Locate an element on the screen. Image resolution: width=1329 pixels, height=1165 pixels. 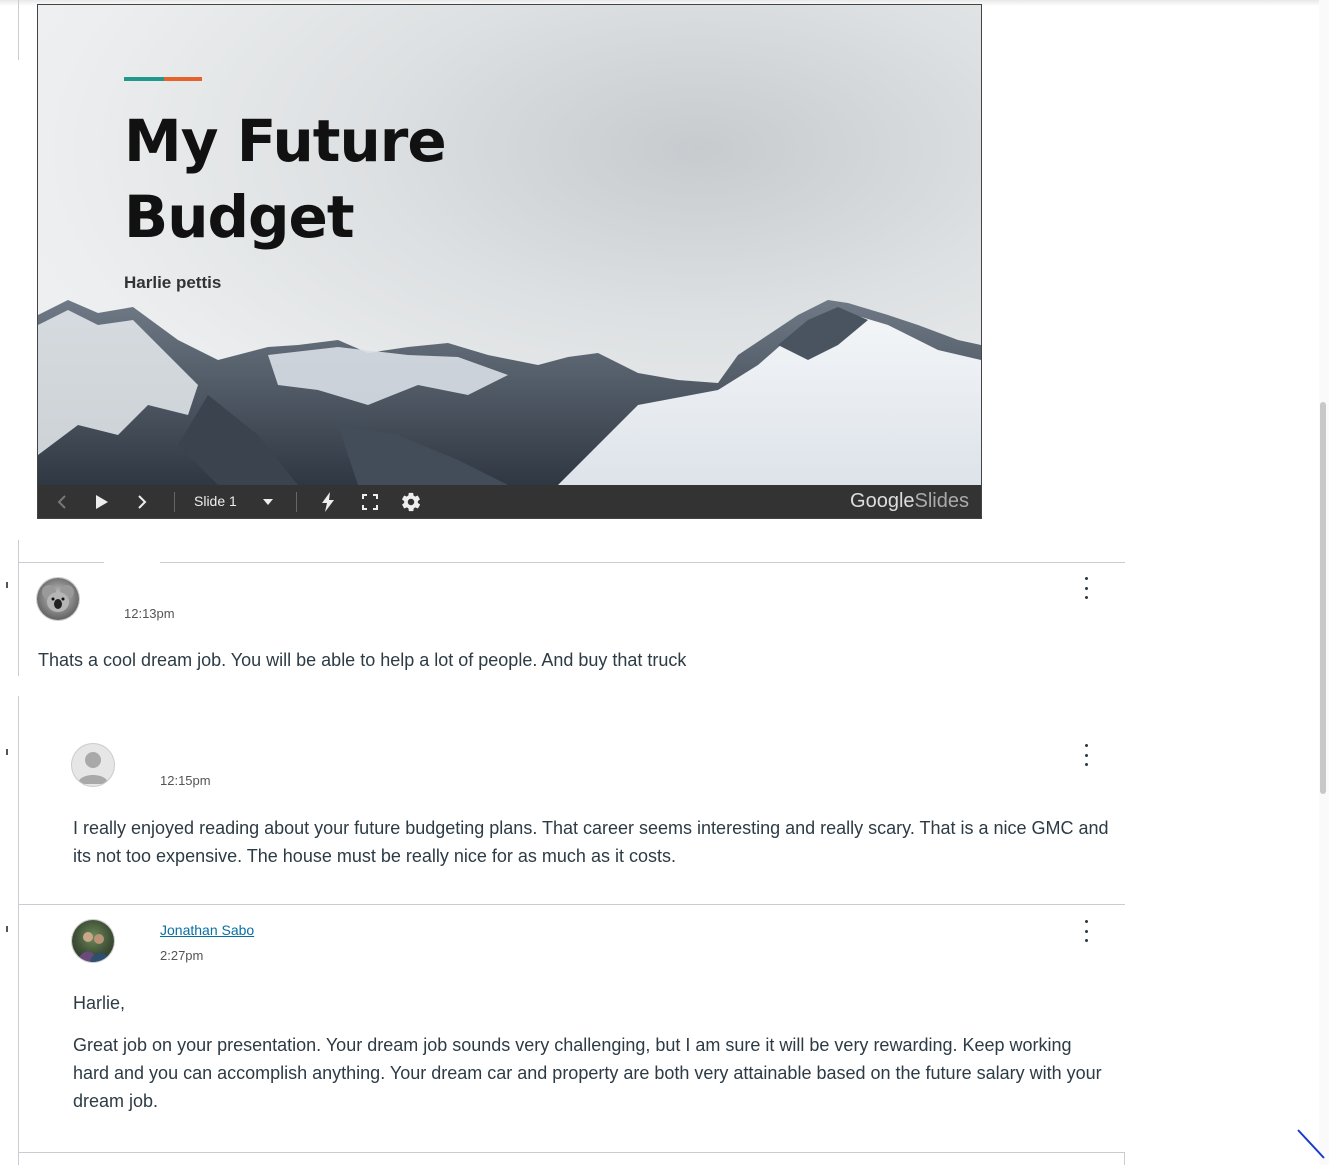
chevron-left-icon is located at coordinates (61, 501).